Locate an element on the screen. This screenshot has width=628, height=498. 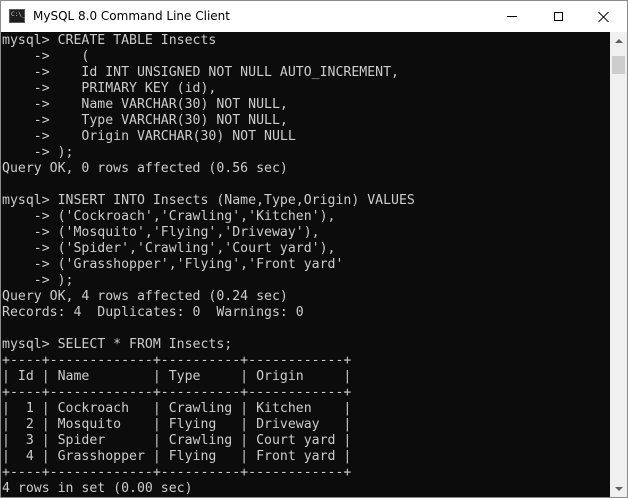
scroll-down-arrow-icon is located at coordinates (618, 488).